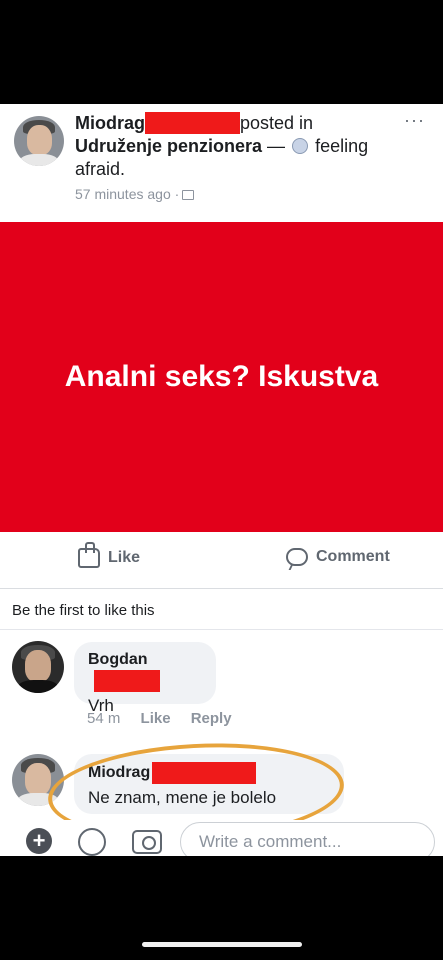 The image size is (443, 960). I want to click on comment-input, so click(307, 839).